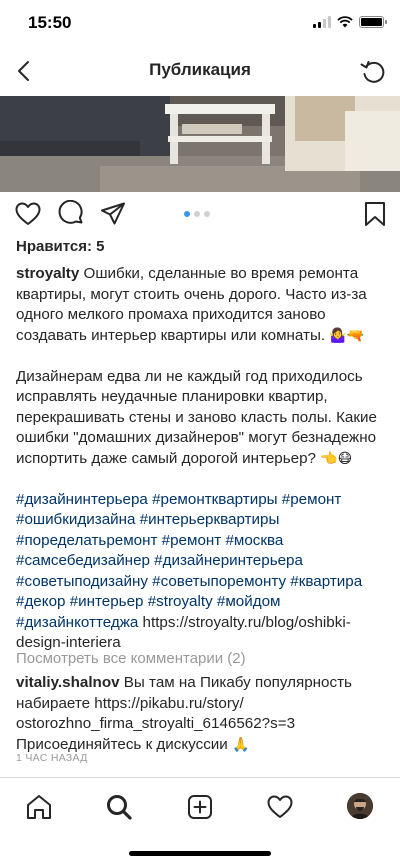 The height and width of the screenshot is (866, 400). What do you see at coordinates (375, 214) in the screenshot?
I see `bookmark-icon` at bounding box center [375, 214].